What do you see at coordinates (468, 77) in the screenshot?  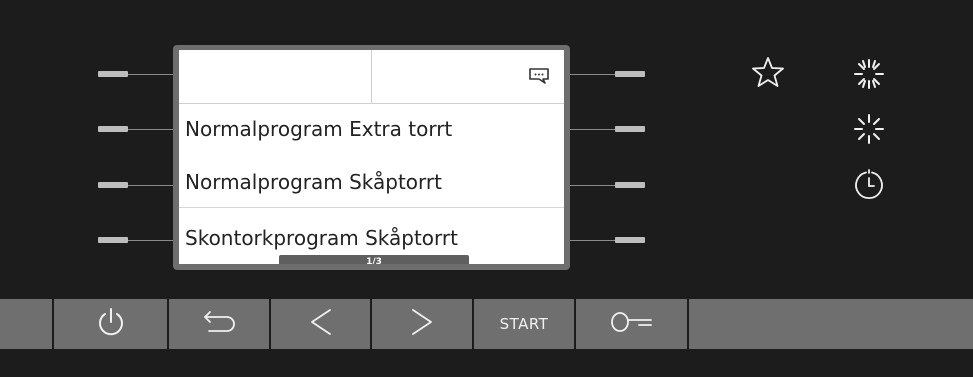 I see `header-right-cell` at bounding box center [468, 77].